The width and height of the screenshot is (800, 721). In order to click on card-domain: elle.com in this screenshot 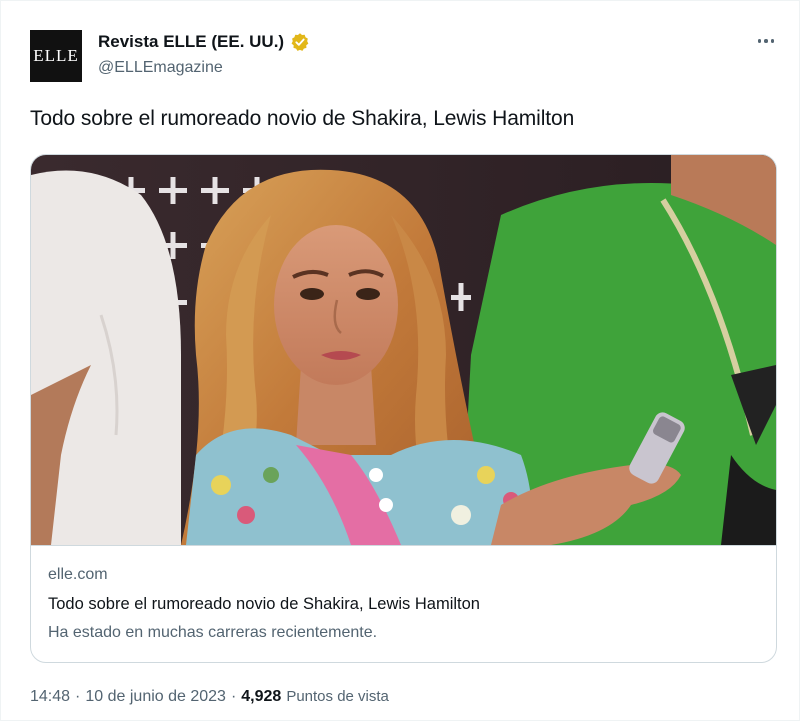, I will do `click(78, 574)`.